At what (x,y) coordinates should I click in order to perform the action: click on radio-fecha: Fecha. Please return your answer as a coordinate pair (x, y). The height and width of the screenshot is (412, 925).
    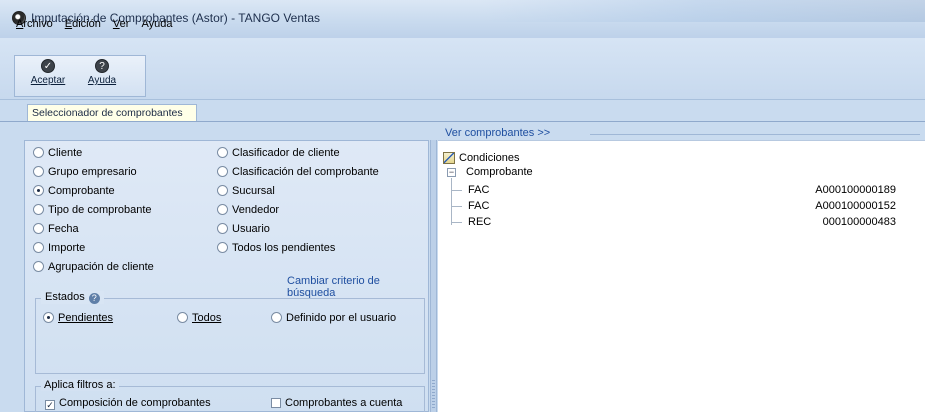
    Looking at the image, I should click on (56, 229).